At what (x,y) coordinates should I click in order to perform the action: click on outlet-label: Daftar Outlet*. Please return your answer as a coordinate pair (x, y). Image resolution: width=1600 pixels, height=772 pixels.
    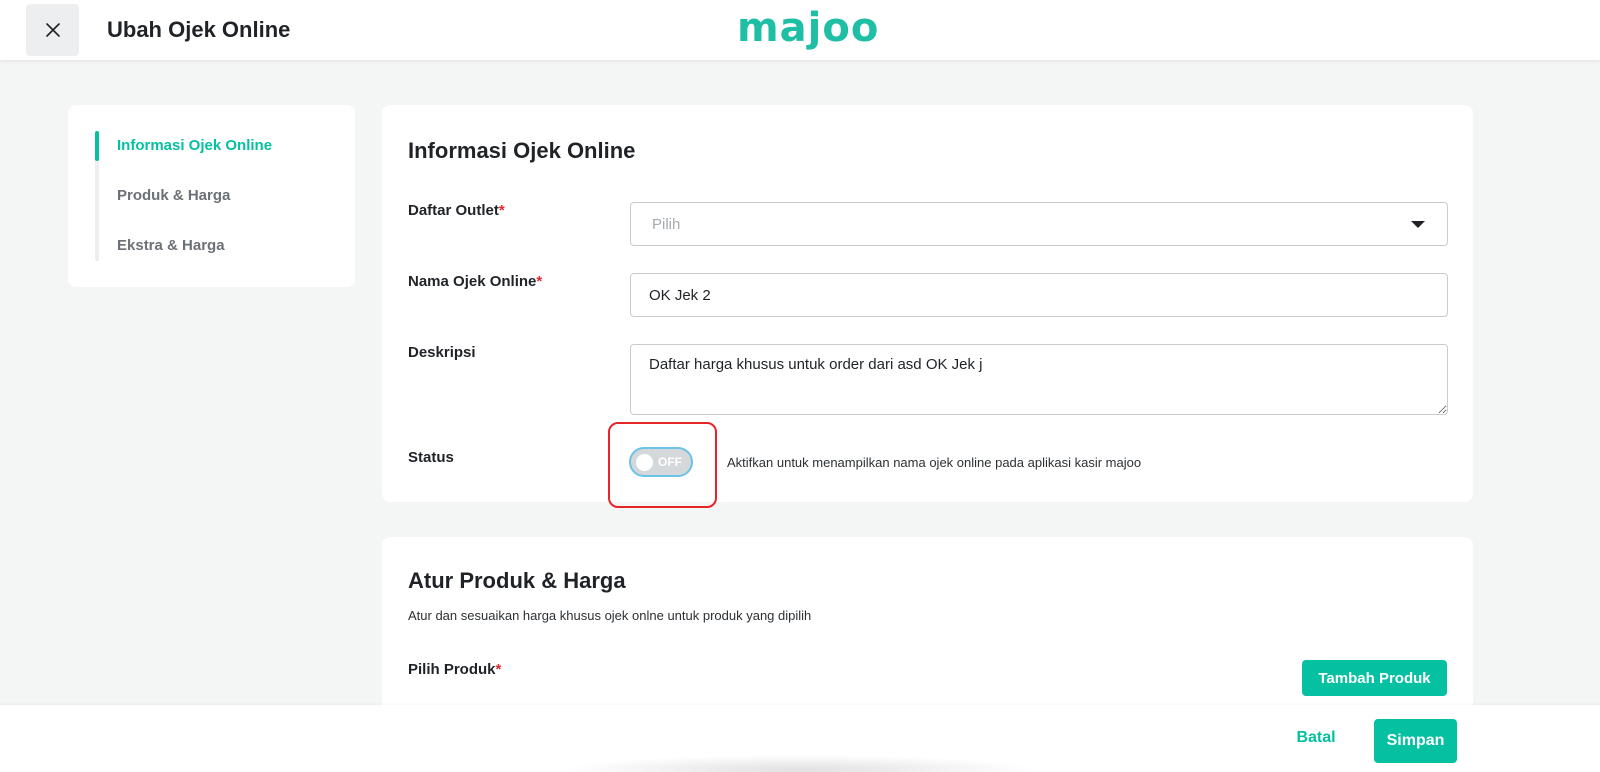
    Looking at the image, I should click on (456, 210).